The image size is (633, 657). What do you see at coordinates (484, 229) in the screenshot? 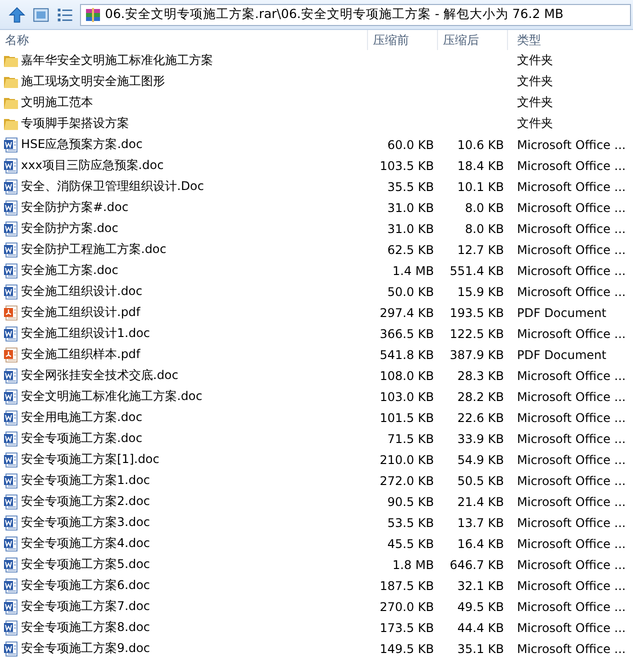
I see `table-cell-text: 8.0 KB` at bounding box center [484, 229].